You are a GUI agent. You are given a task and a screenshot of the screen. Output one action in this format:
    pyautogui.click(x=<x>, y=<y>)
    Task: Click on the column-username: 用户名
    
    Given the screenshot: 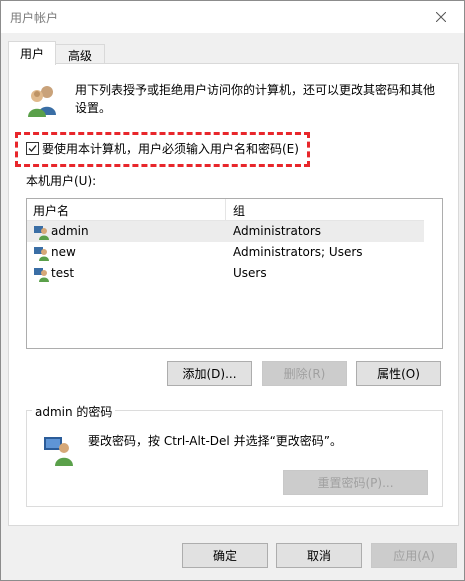 What is the action you would take?
    pyautogui.click(x=51, y=210)
    